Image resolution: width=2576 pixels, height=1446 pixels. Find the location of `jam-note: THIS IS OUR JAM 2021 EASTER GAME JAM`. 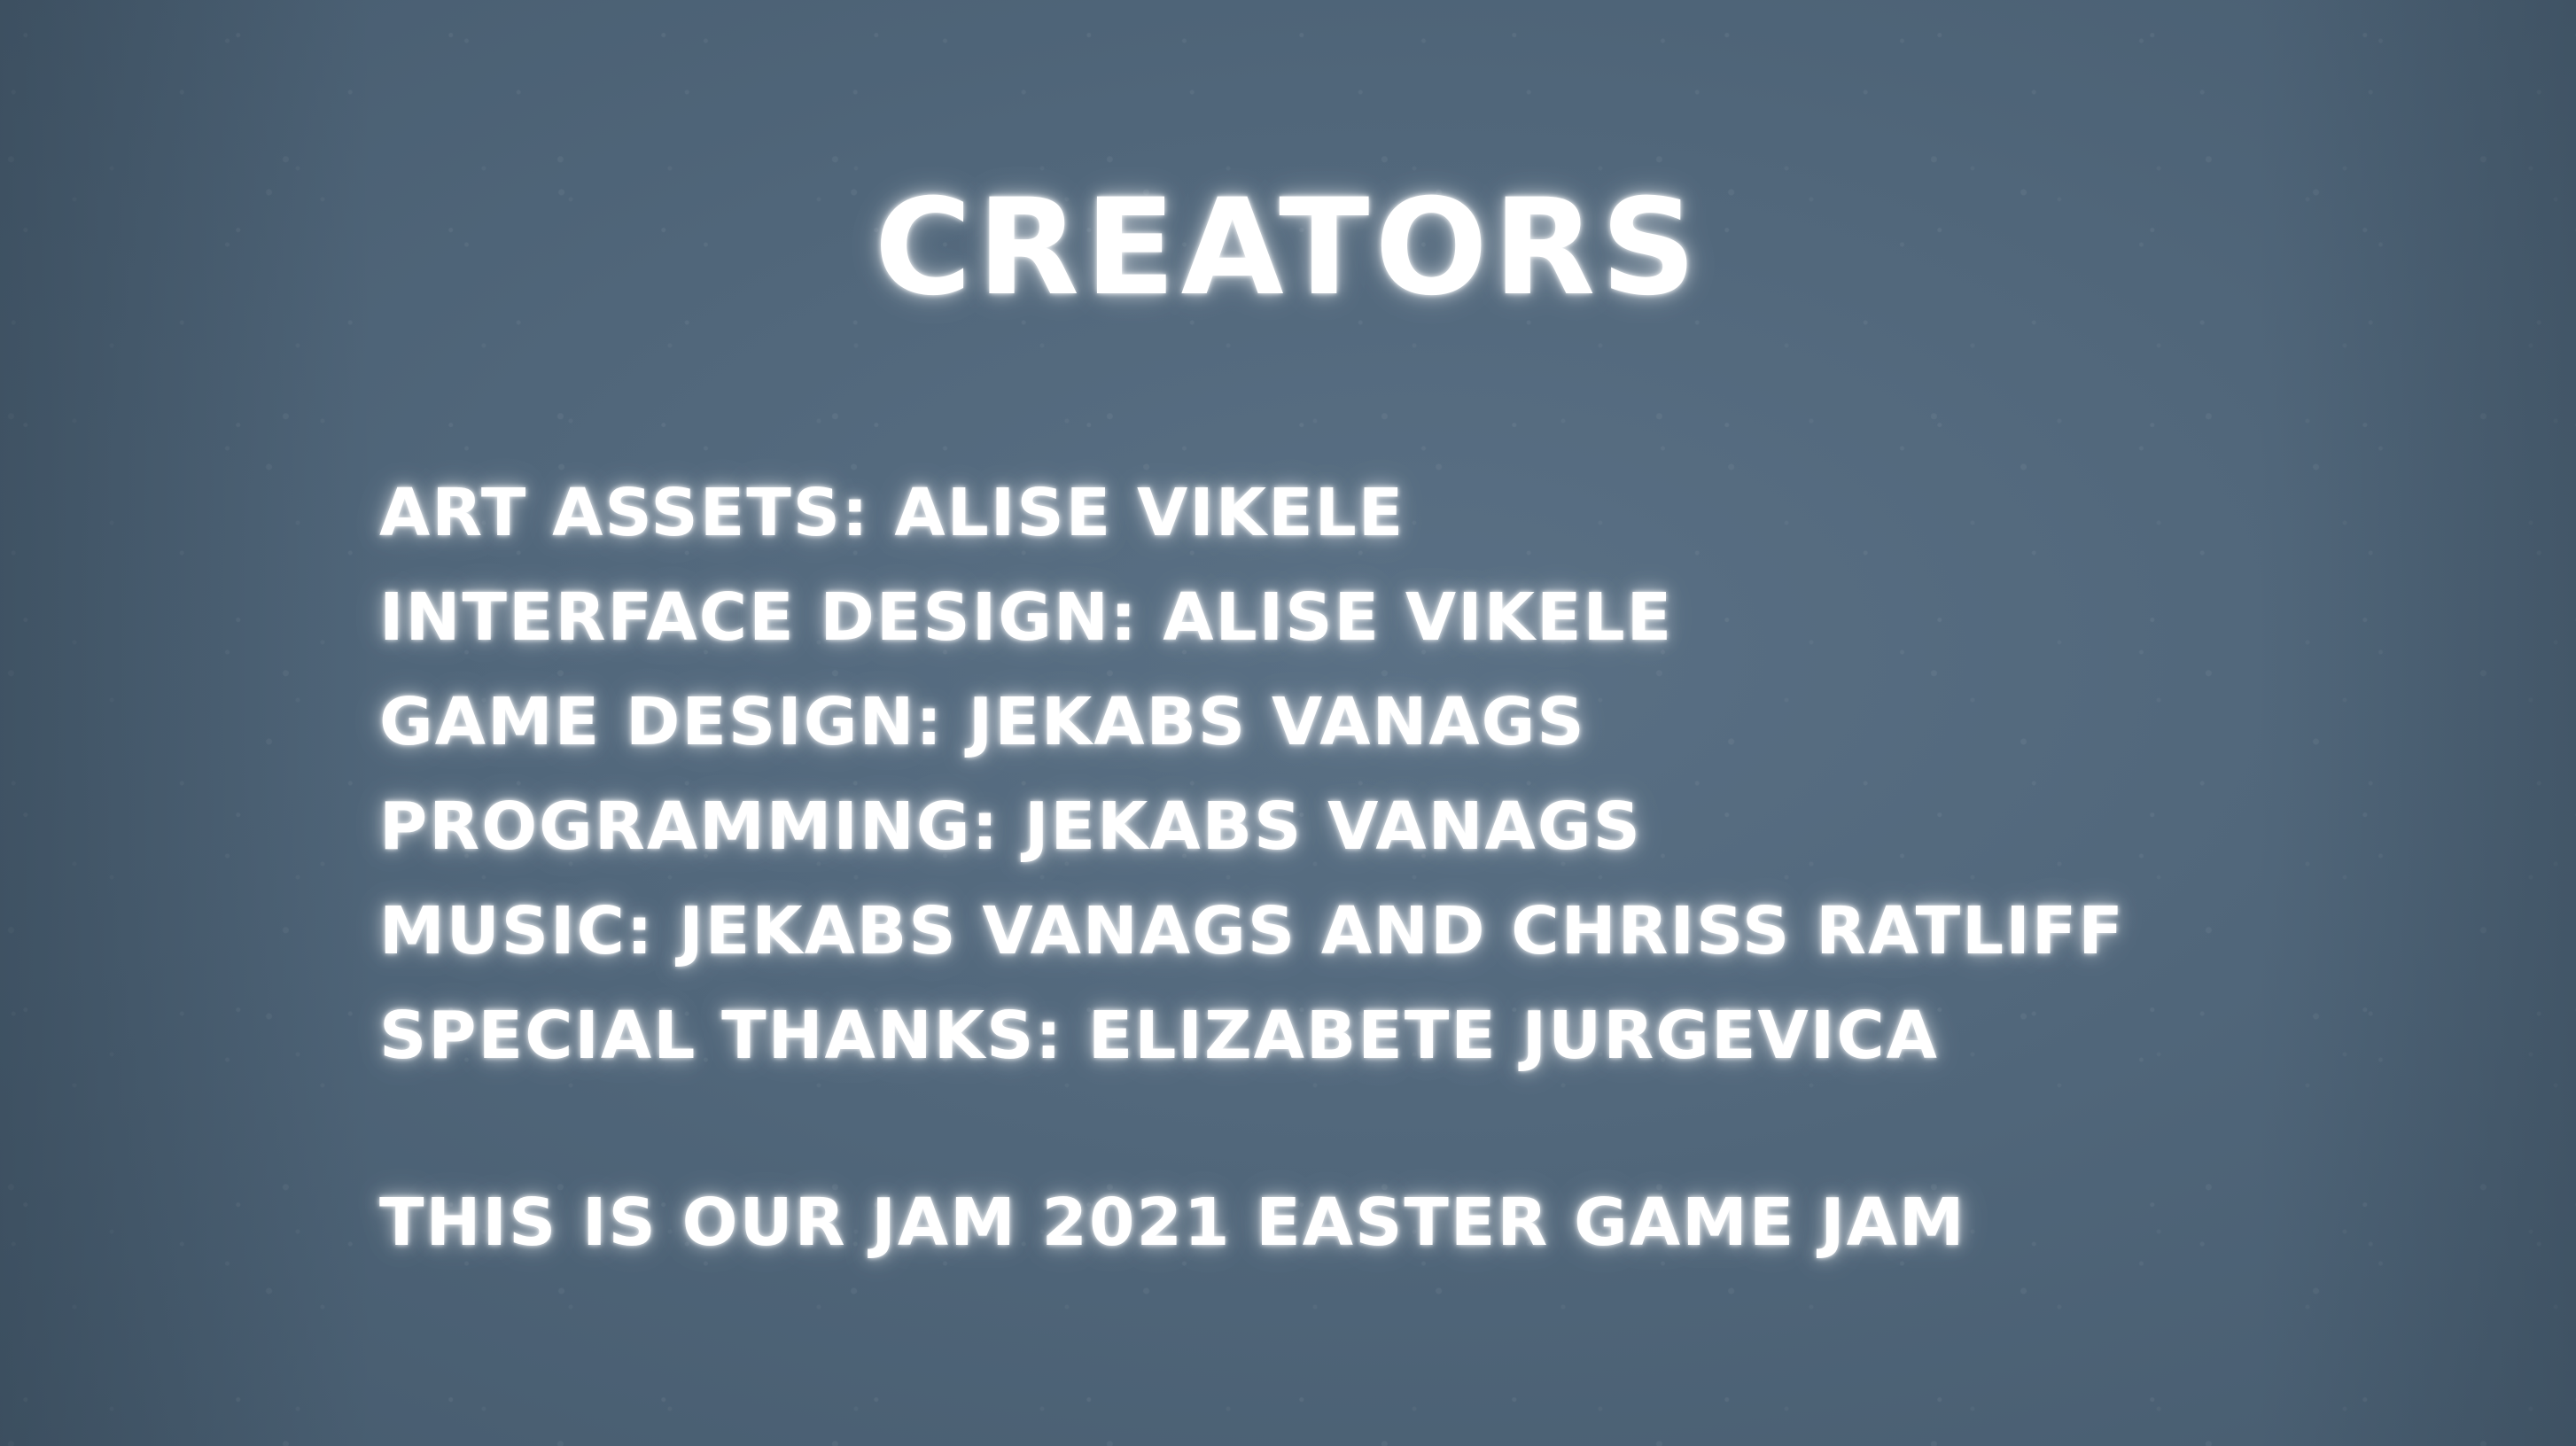

jam-note: THIS IS OUR JAM 2021 EASTER GAME JAM is located at coordinates (1173, 1223).